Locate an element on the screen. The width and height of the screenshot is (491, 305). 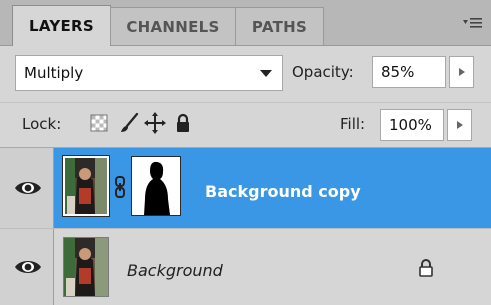
panel-menu-icon-glyph is located at coordinates (472, 23).